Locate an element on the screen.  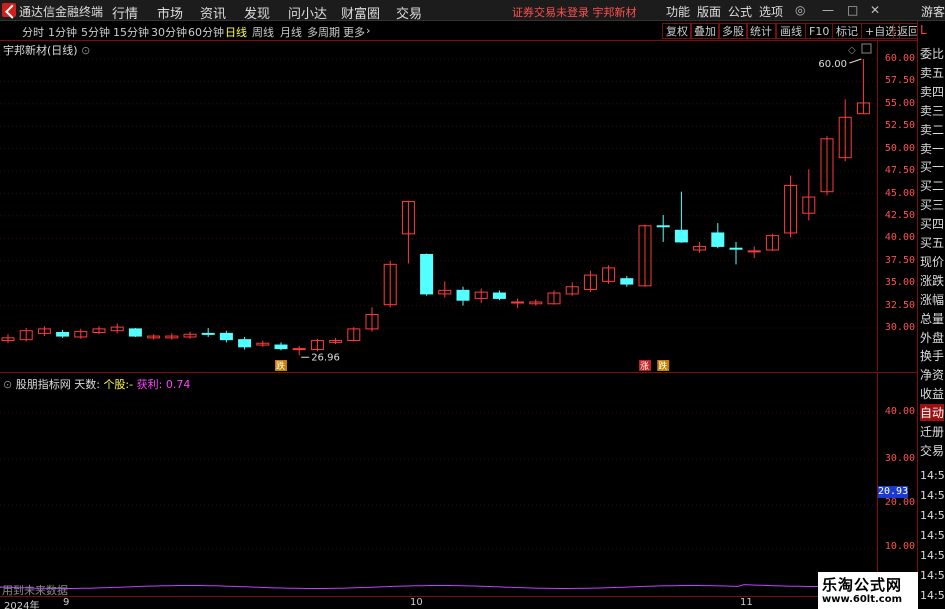
no-data-note: 用到未来数据 is located at coordinates (35, 590).